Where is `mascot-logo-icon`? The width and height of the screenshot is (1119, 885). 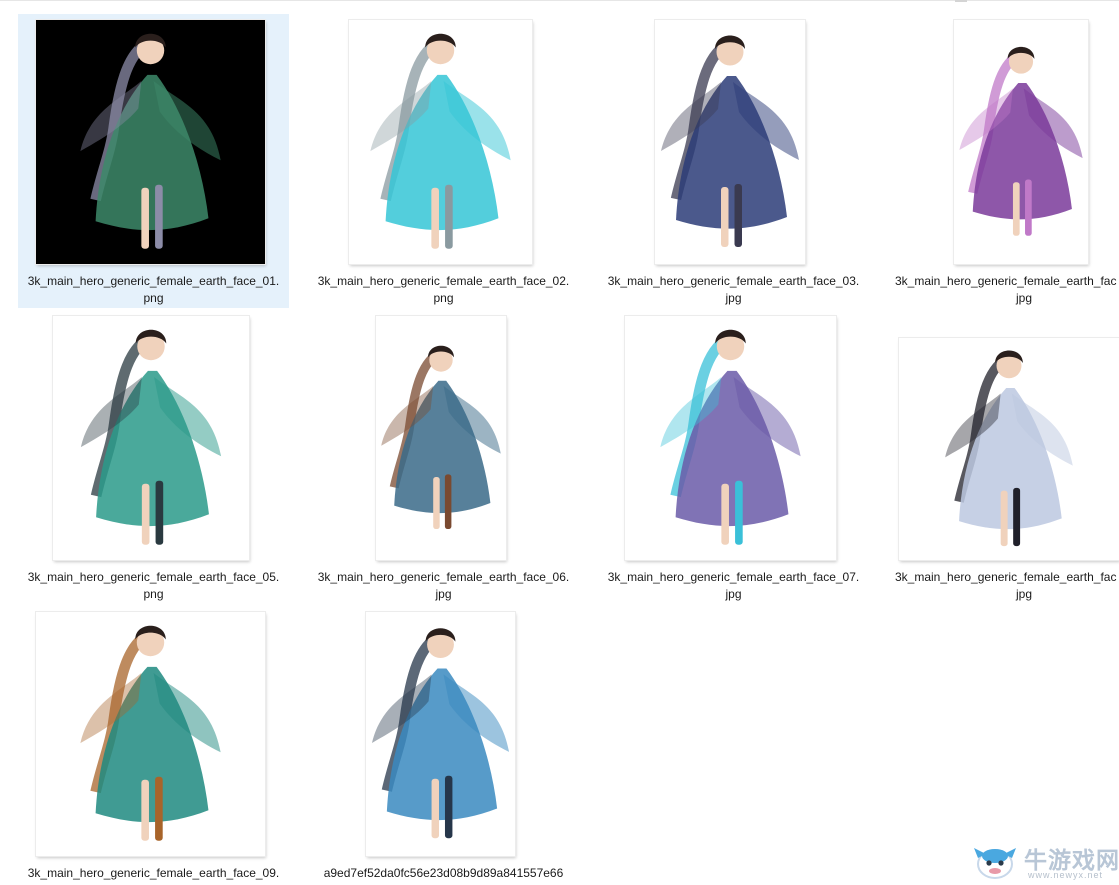
mascot-logo-icon is located at coordinates (995, 863).